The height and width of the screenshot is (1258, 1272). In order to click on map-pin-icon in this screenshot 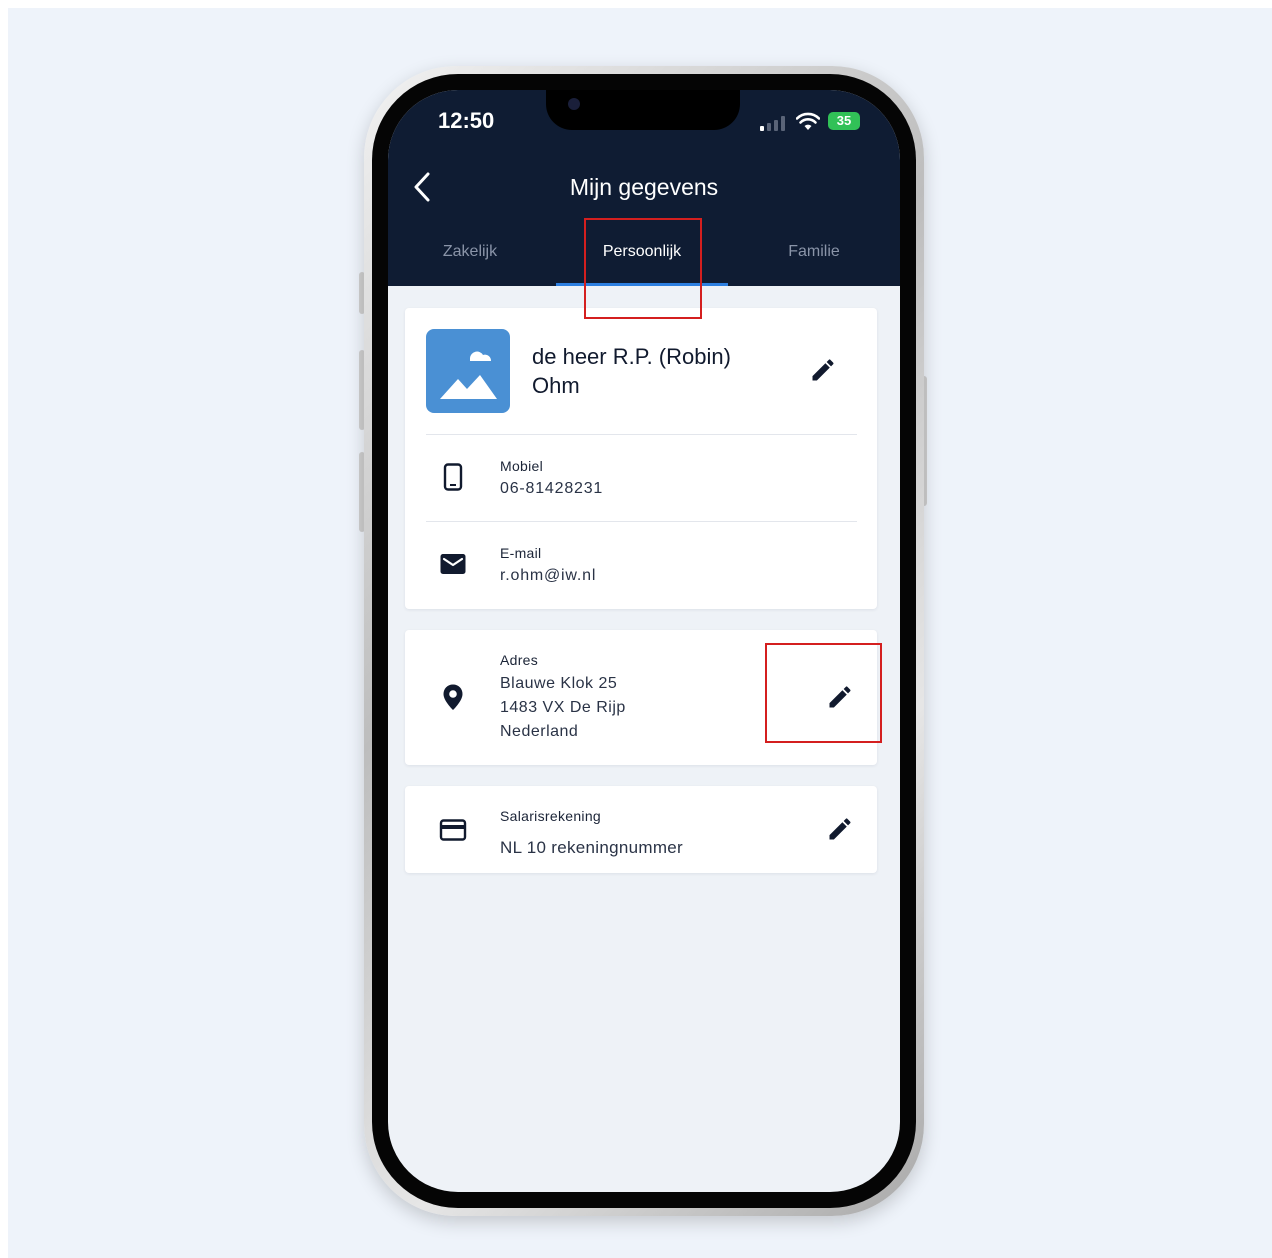, I will do `click(453, 697)`.